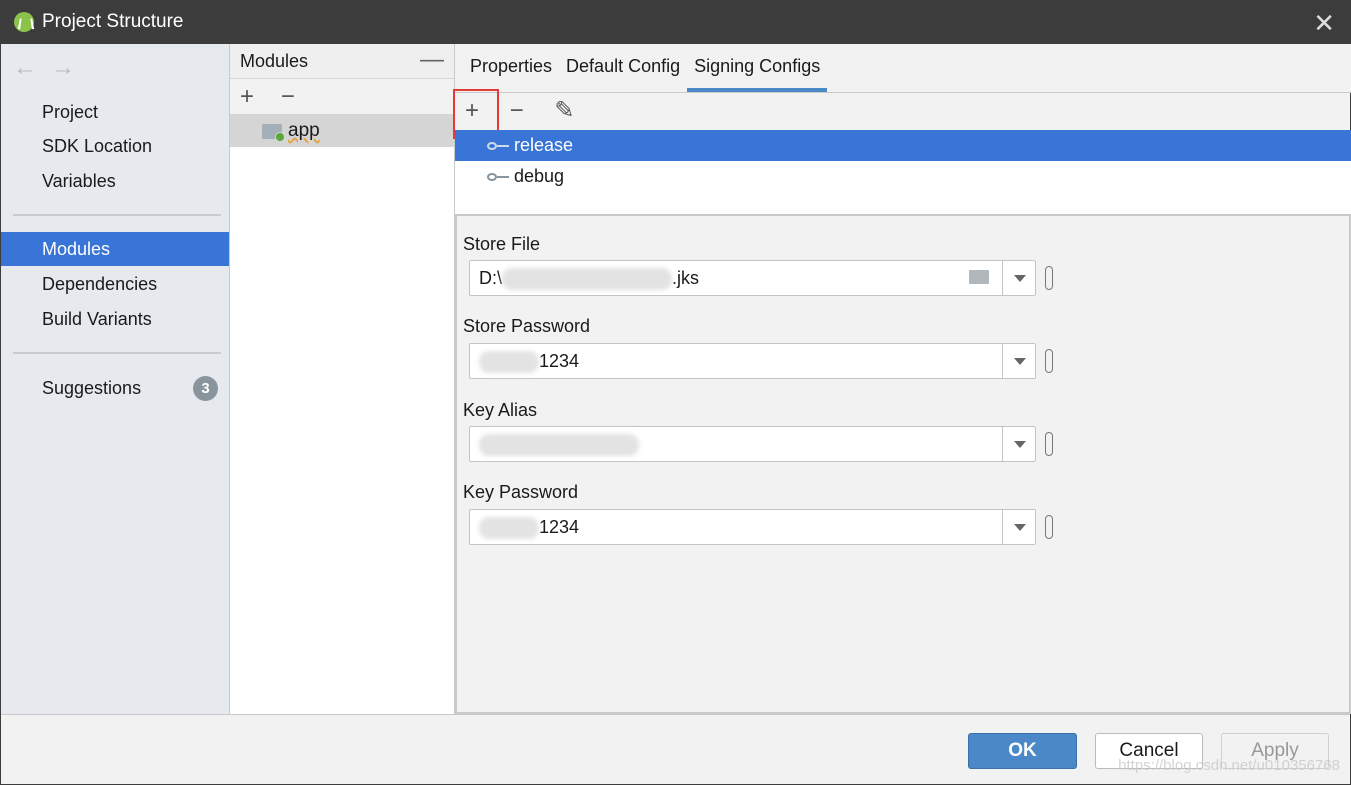 The width and height of the screenshot is (1351, 785). I want to click on store-password-field: 1234, so click(752, 361).